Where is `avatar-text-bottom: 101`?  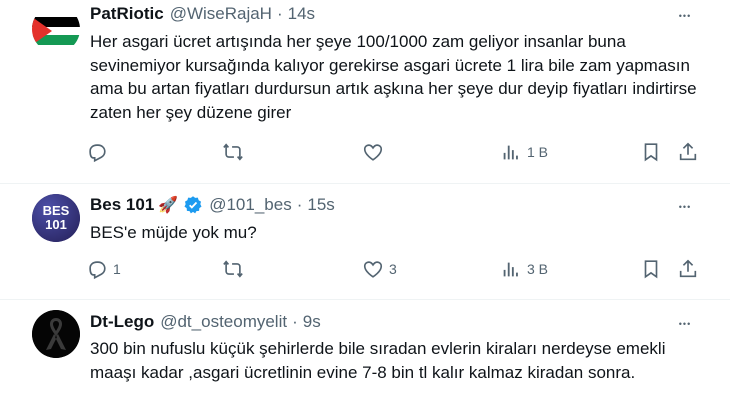 avatar-text-bottom: 101 is located at coordinates (56, 224).